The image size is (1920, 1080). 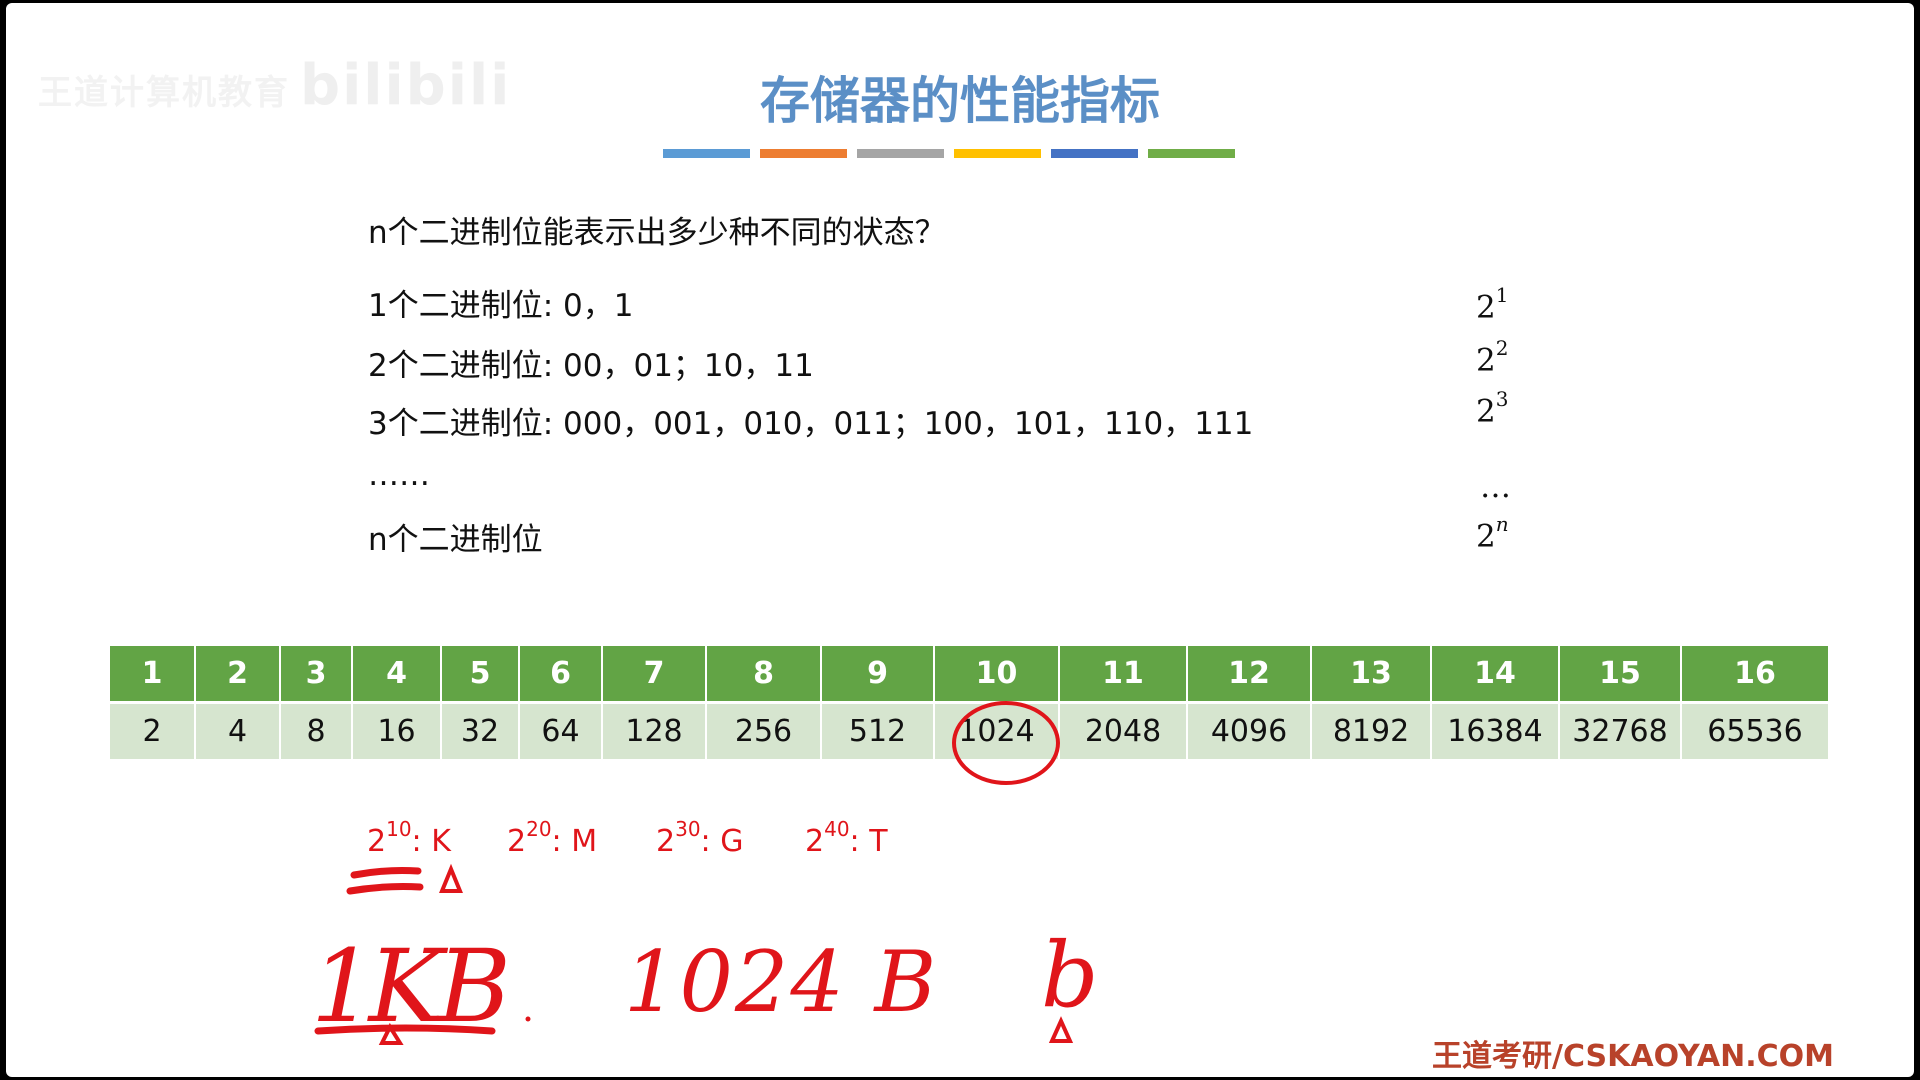 What do you see at coordinates (1496, 675) in the screenshot?
I see `table-header-cell: 14` at bounding box center [1496, 675].